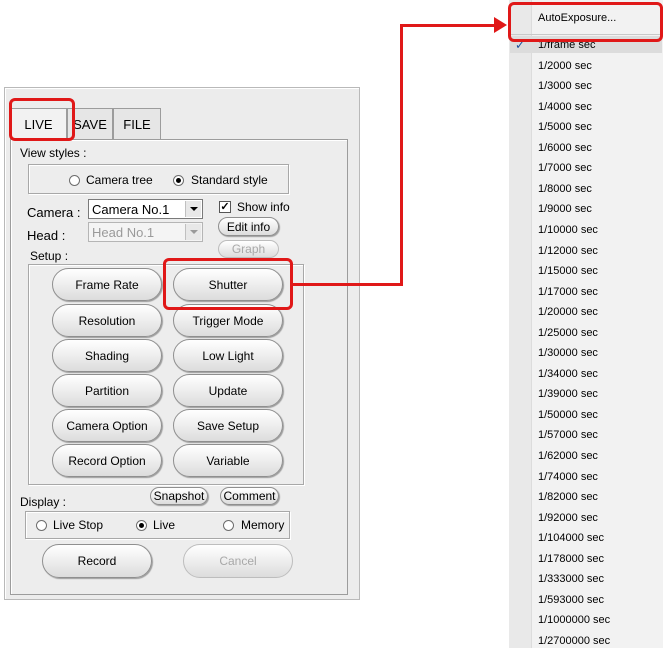  What do you see at coordinates (571, 559) in the screenshot?
I see `shutter-menu-item: 1/178000 sec` at bounding box center [571, 559].